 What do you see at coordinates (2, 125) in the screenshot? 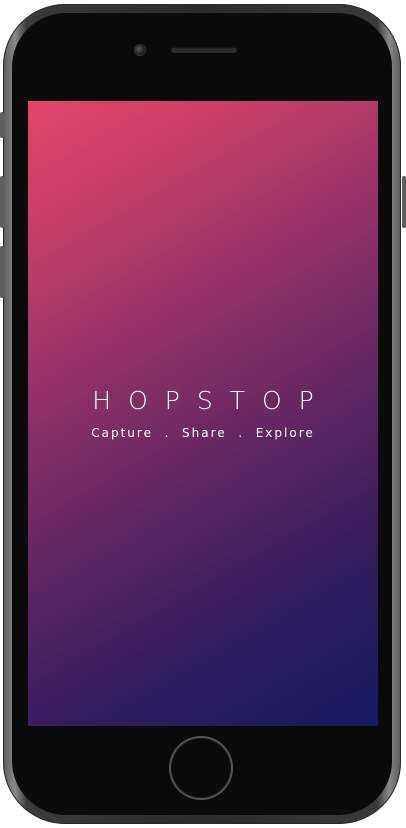
I see `mute-switch` at bounding box center [2, 125].